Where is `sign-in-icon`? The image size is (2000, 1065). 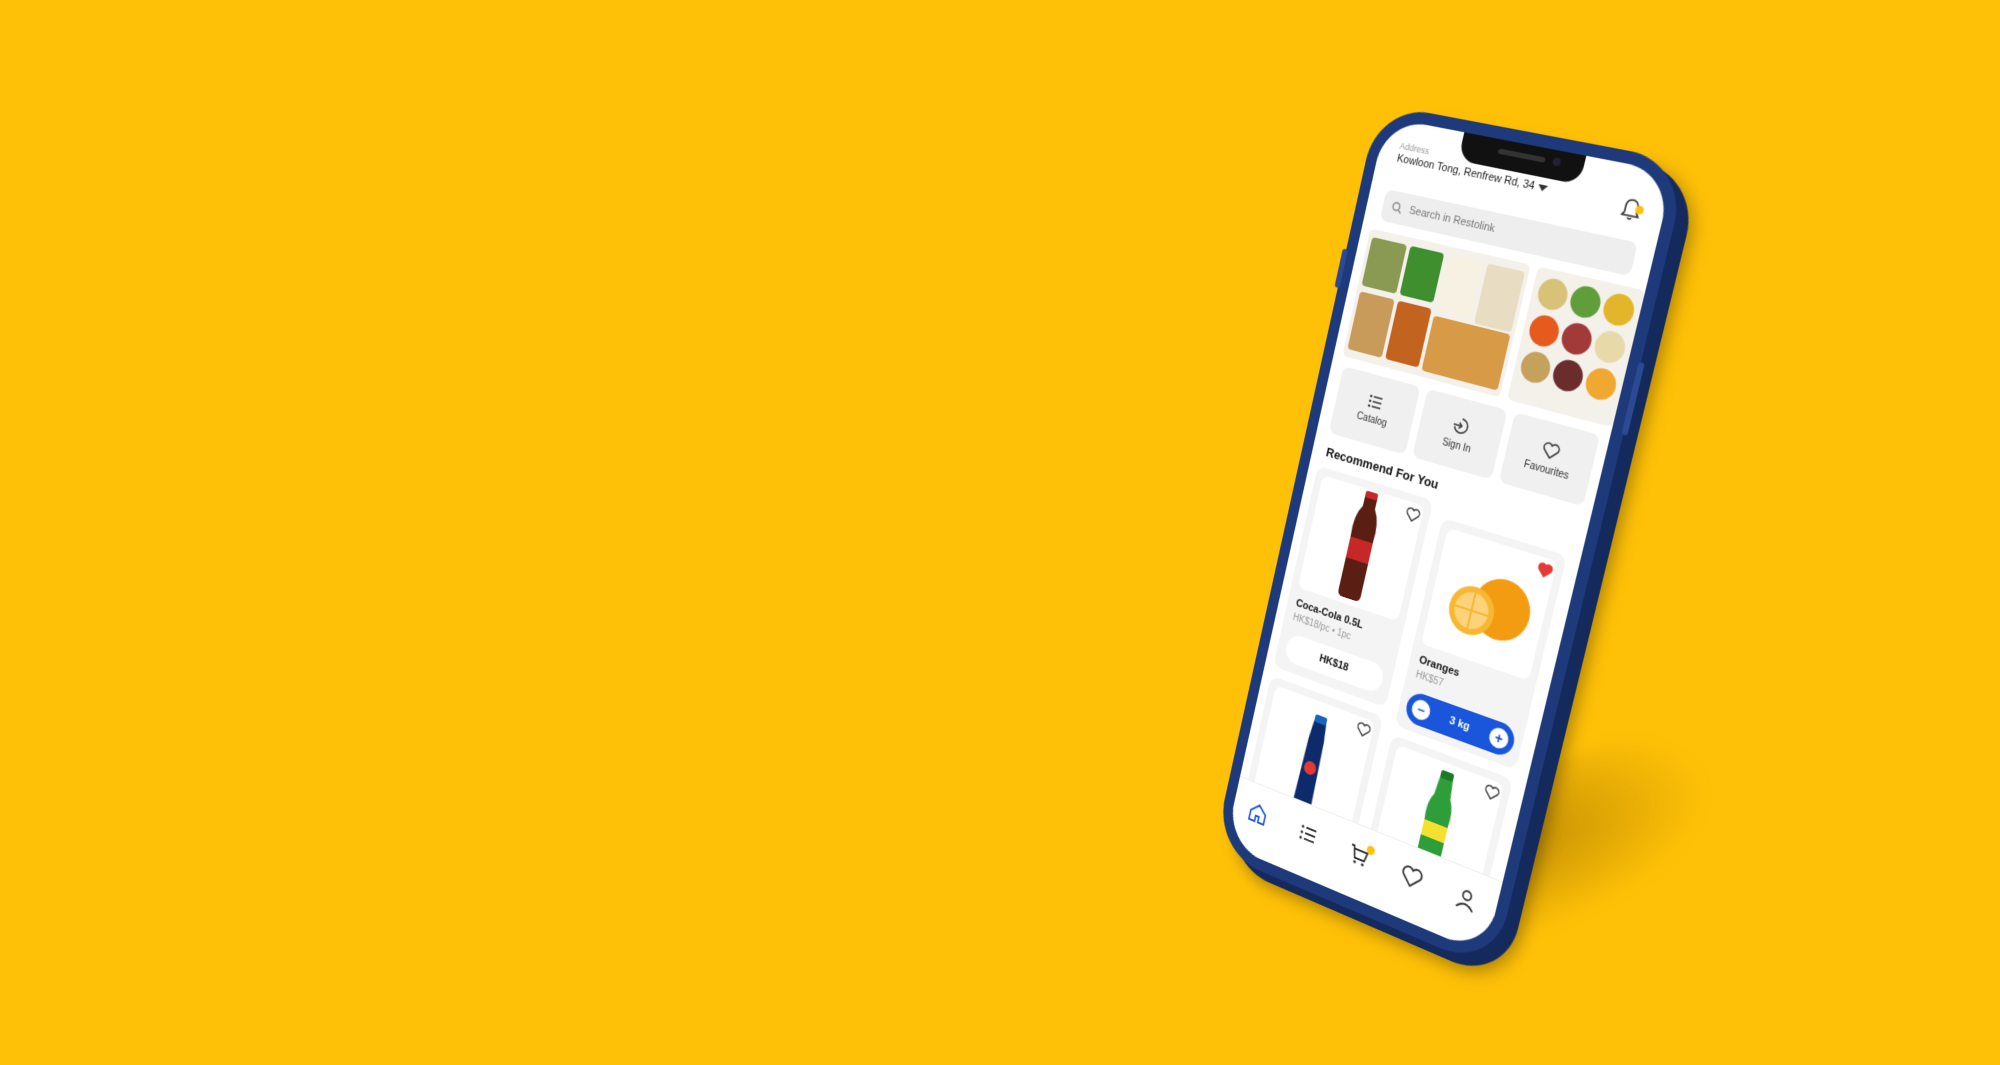 sign-in-icon is located at coordinates (1461, 425).